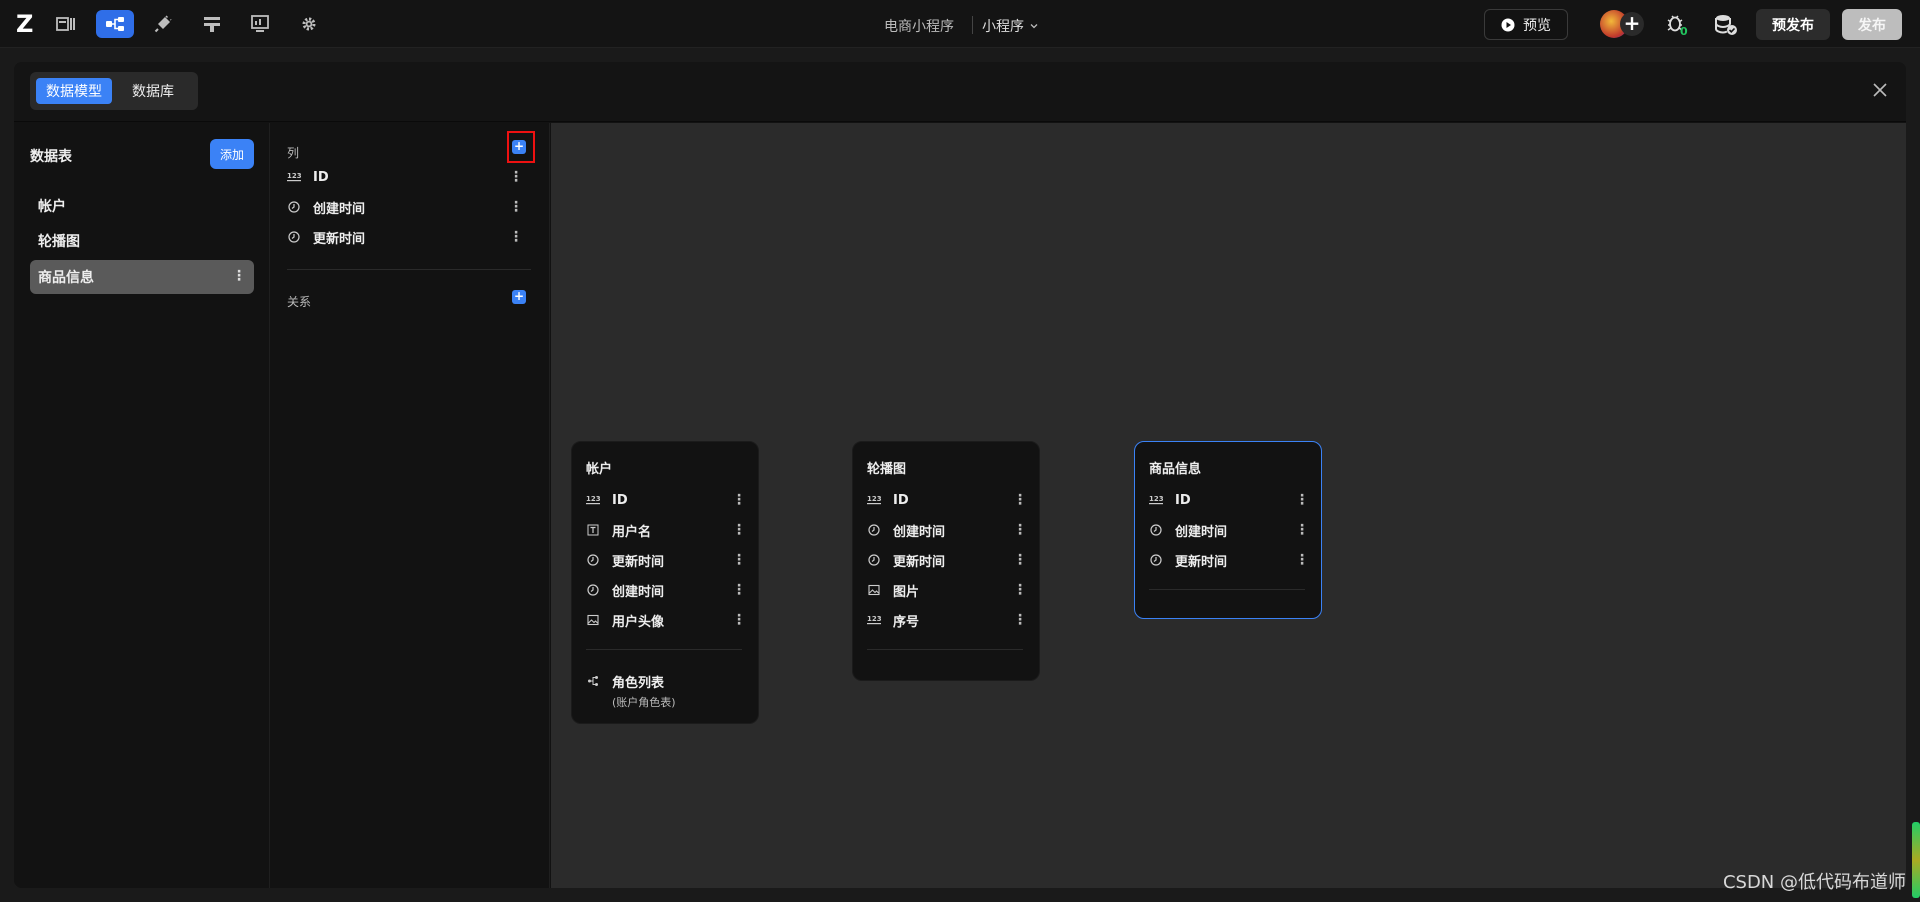  Describe the element at coordinates (212, 24) in the screenshot. I see `workflow-icon` at that location.